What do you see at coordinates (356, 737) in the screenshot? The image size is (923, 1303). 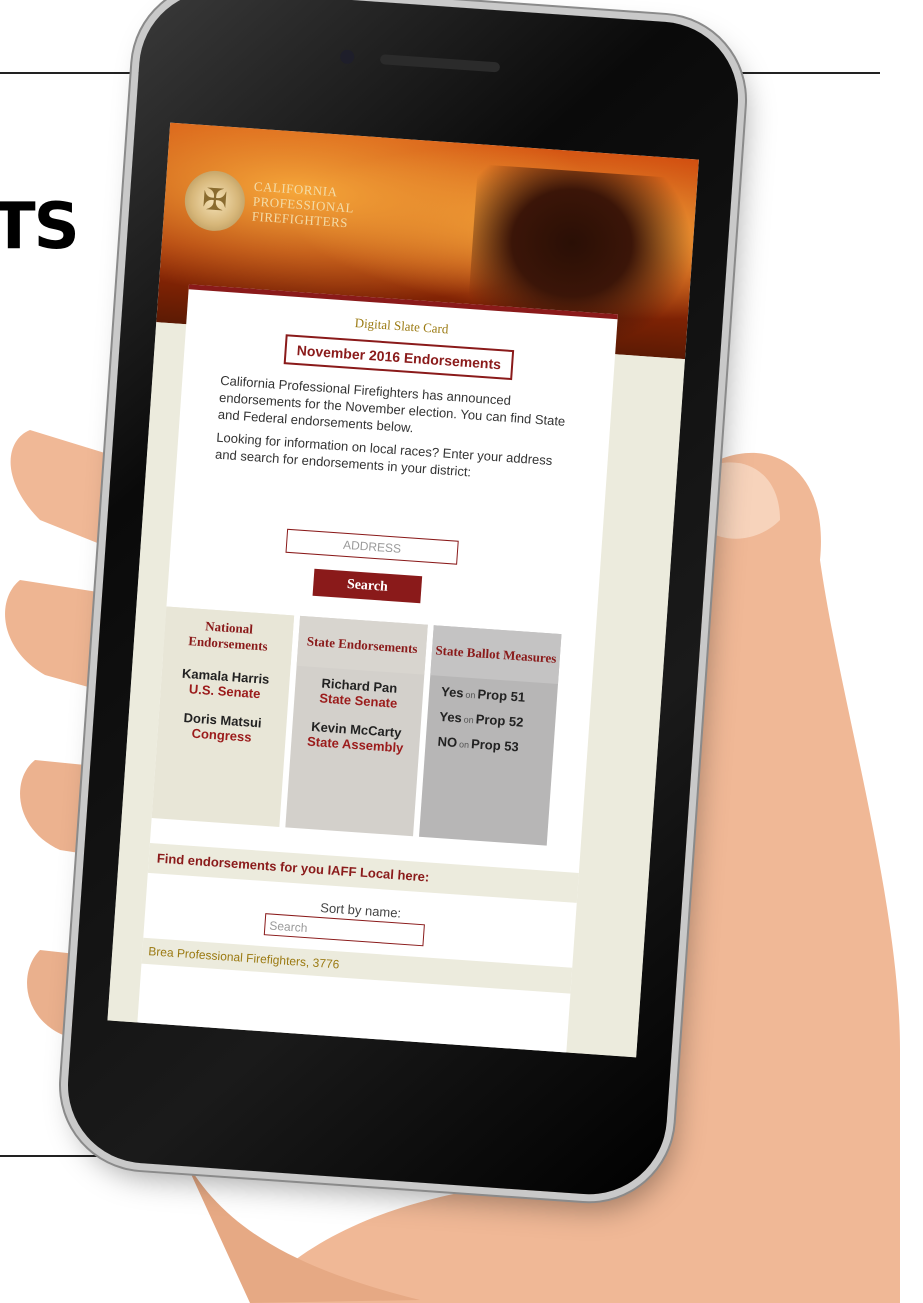 I see `candidate-entry: Kevin McCarty State Assembly` at bounding box center [356, 737].